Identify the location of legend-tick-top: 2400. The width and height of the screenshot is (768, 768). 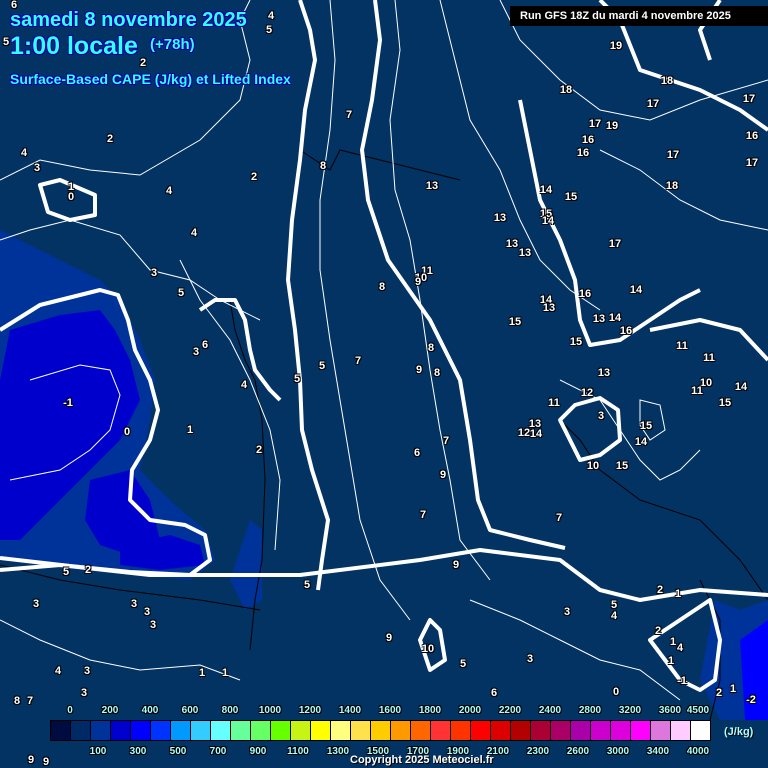
(550, 710).